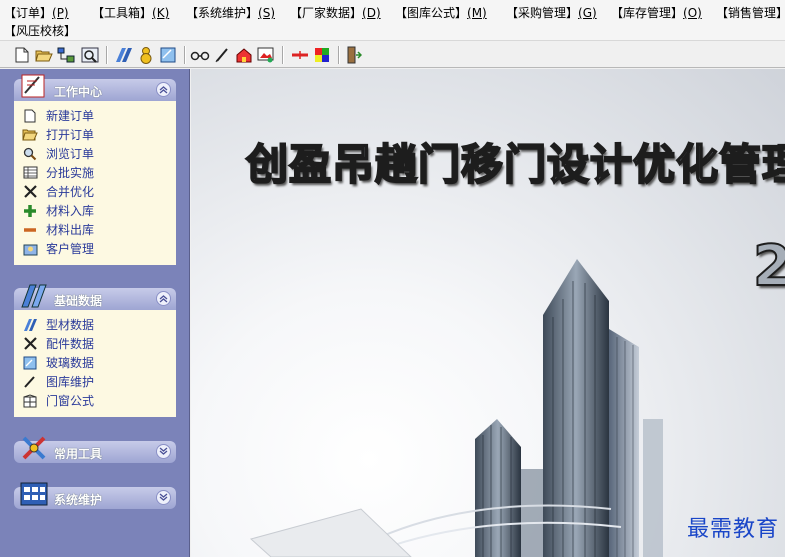 The height and width of the screenshot is (557, 785). What do you see at coordinates (656, 13) in the screenshot?
I see `menu-inventory: 【库存管理】(O)` at bounding box center [656, 13].